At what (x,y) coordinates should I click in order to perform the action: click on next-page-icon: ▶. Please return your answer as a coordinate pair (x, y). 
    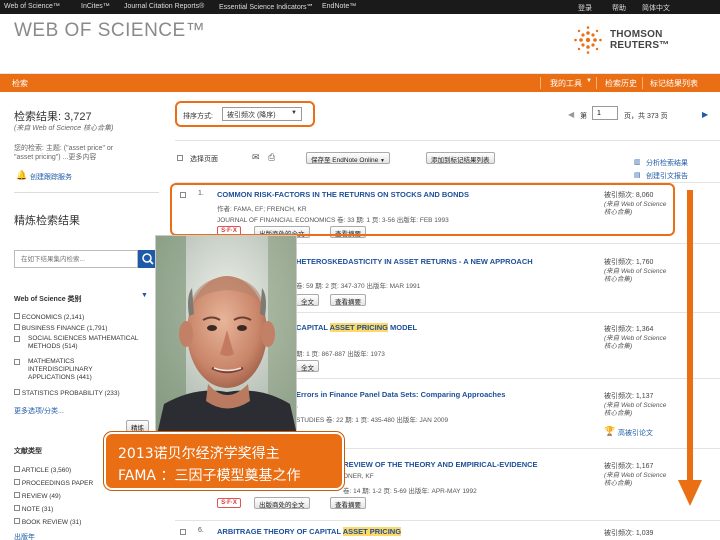
    Looking at the image, I should click on (705, 114).